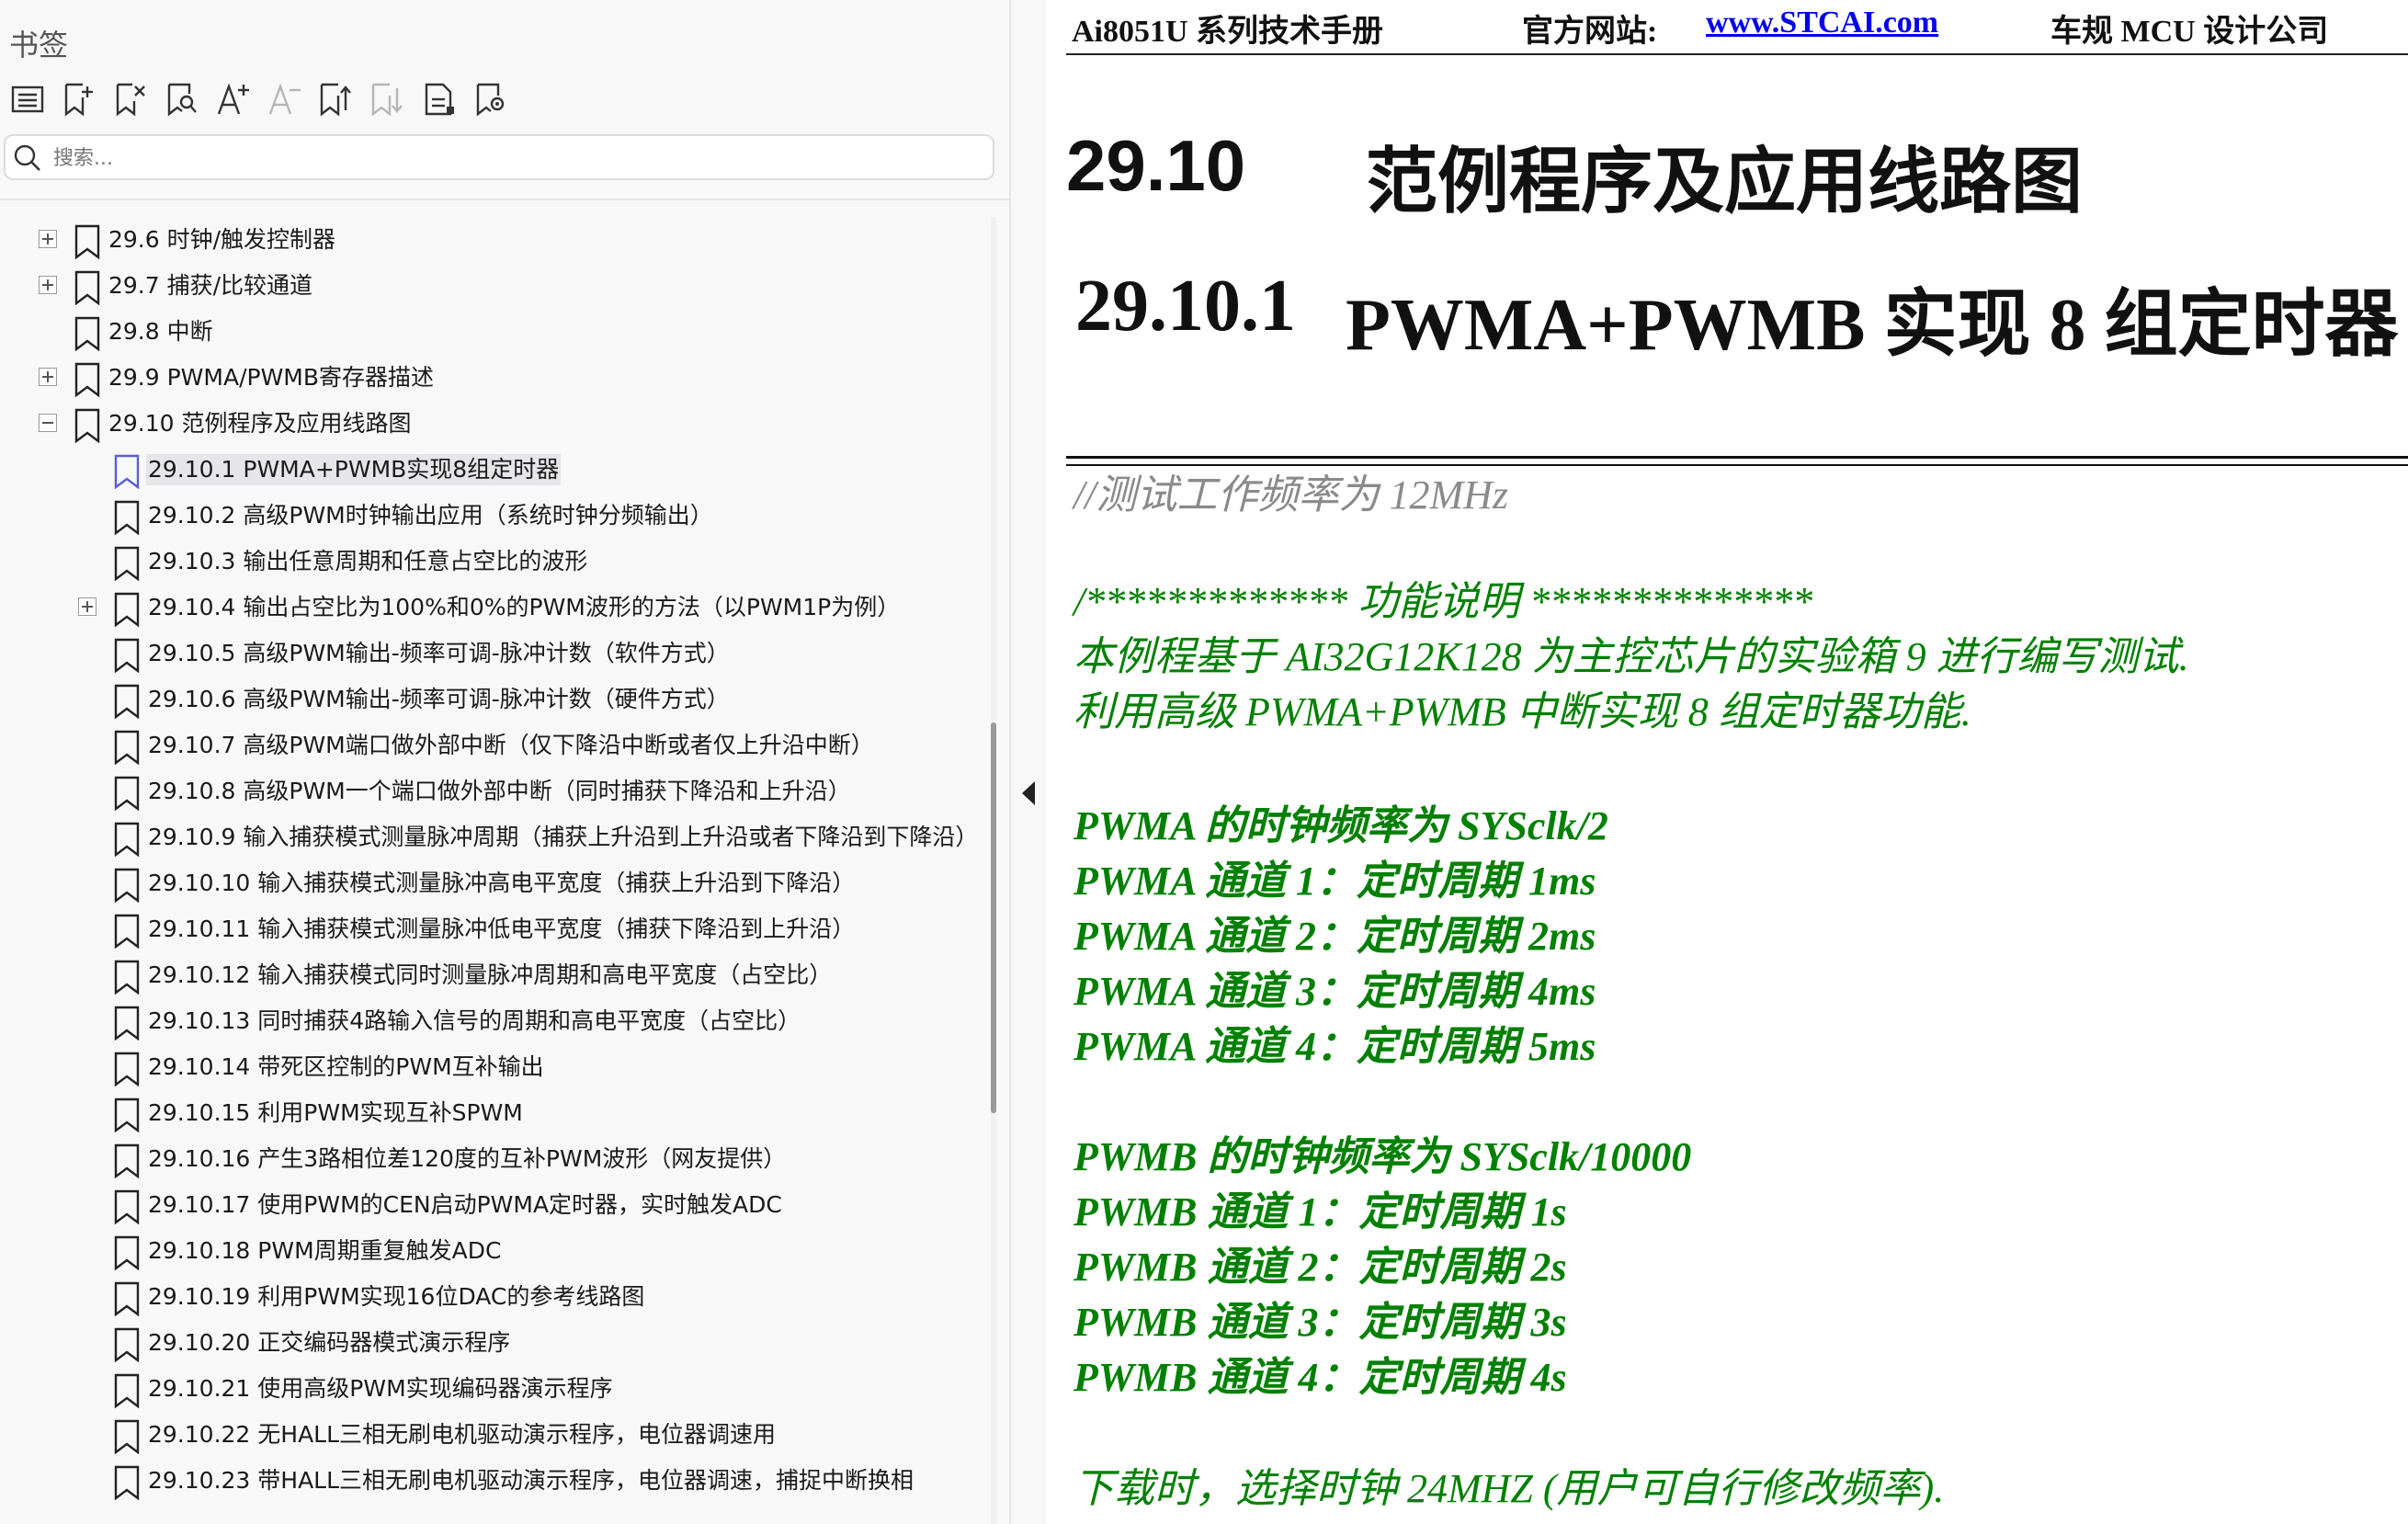 This screenshot has width=2408, height=1524. I want to click on bookmark-label: 29.10.13 同时捕获4路输入信号的周期和高电平宽度（占空比）, so click(474, 1020).